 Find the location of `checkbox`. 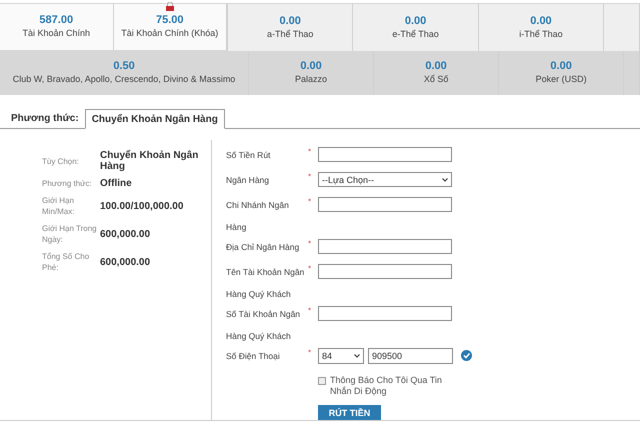

checkbox is located at coordinates (322, 381).